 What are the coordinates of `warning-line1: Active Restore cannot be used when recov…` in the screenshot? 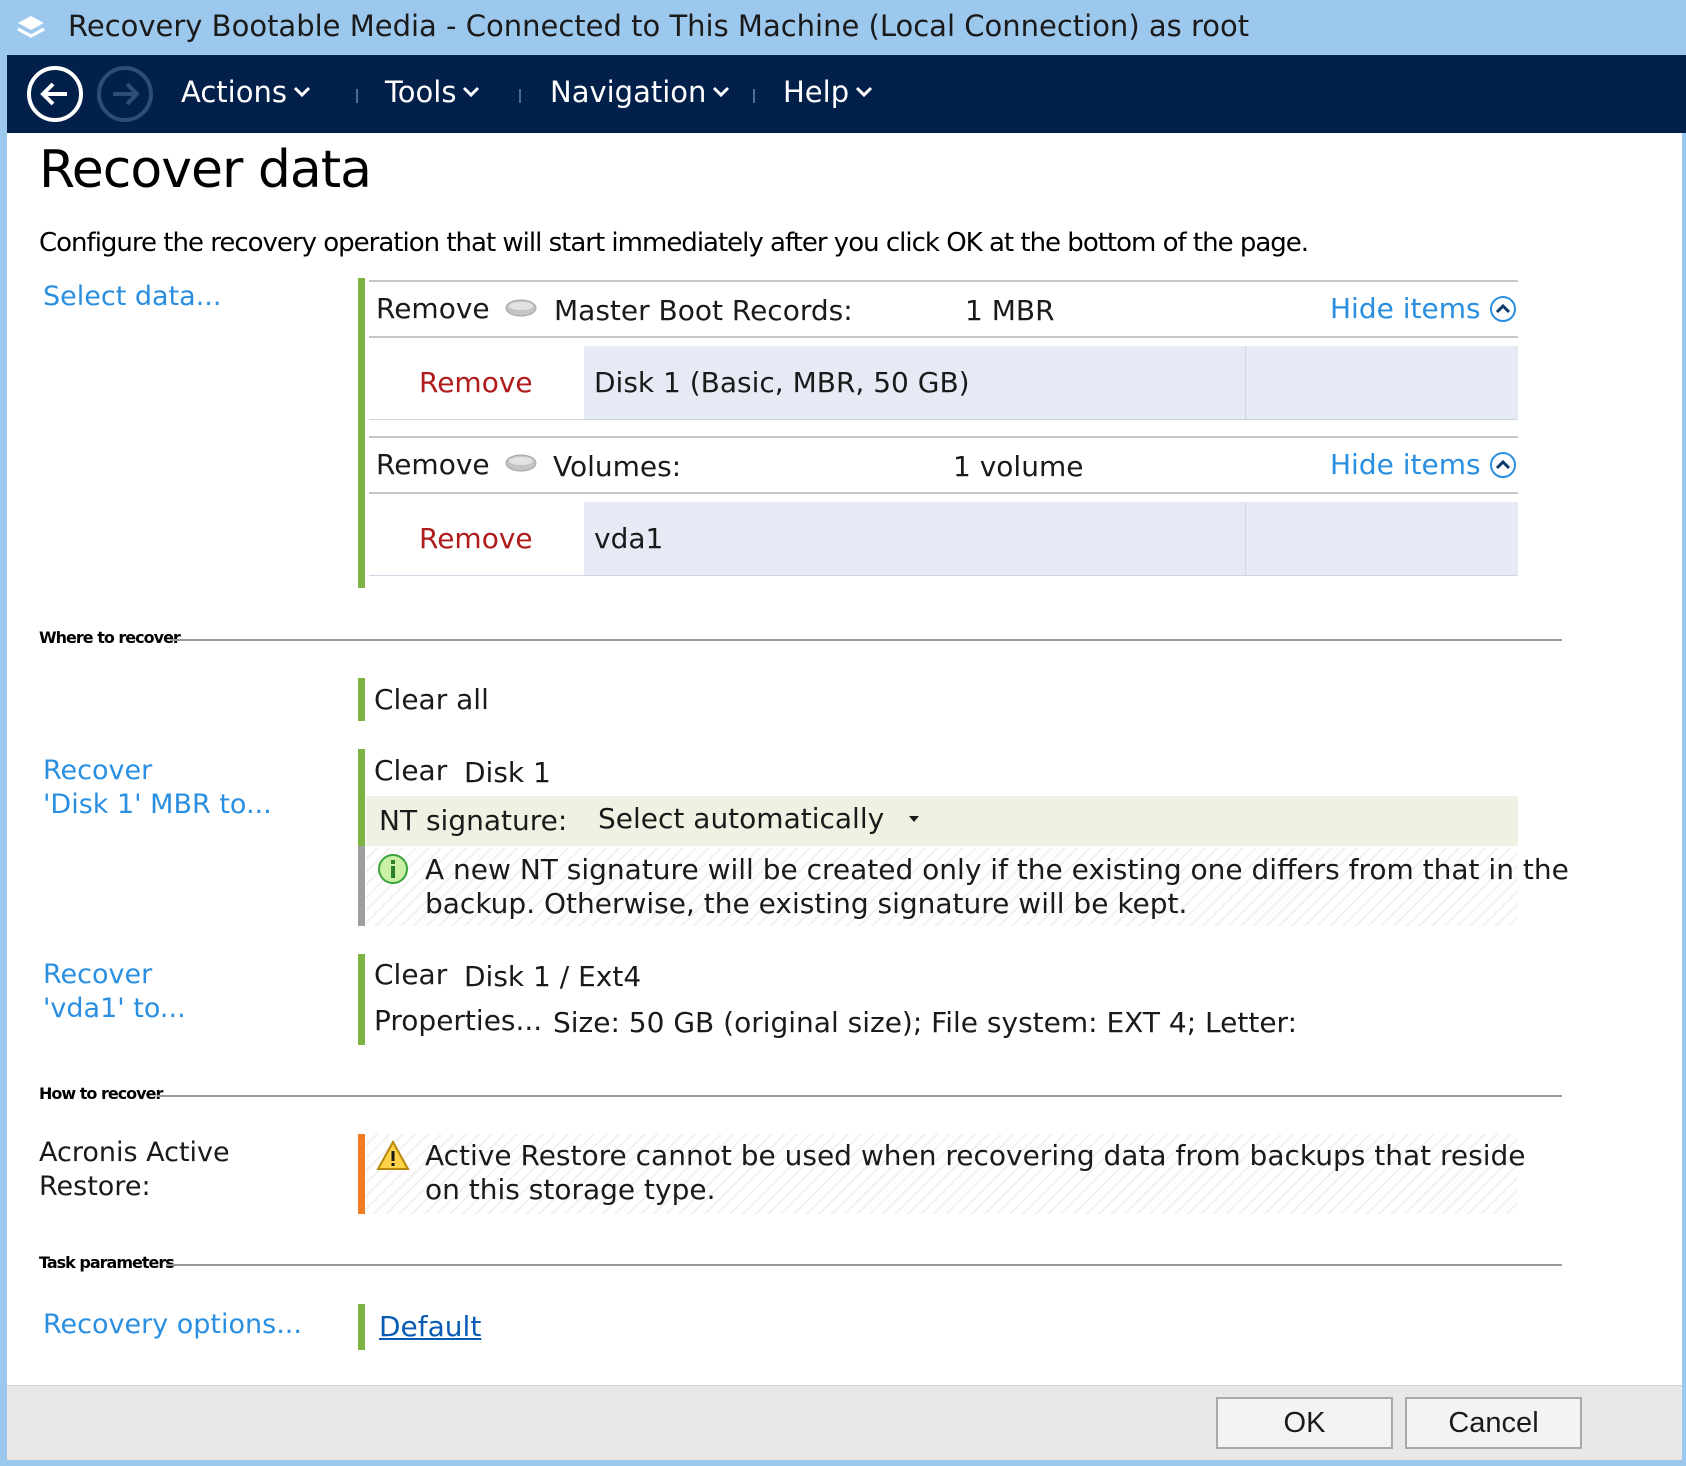 It's located at (975, 1155).